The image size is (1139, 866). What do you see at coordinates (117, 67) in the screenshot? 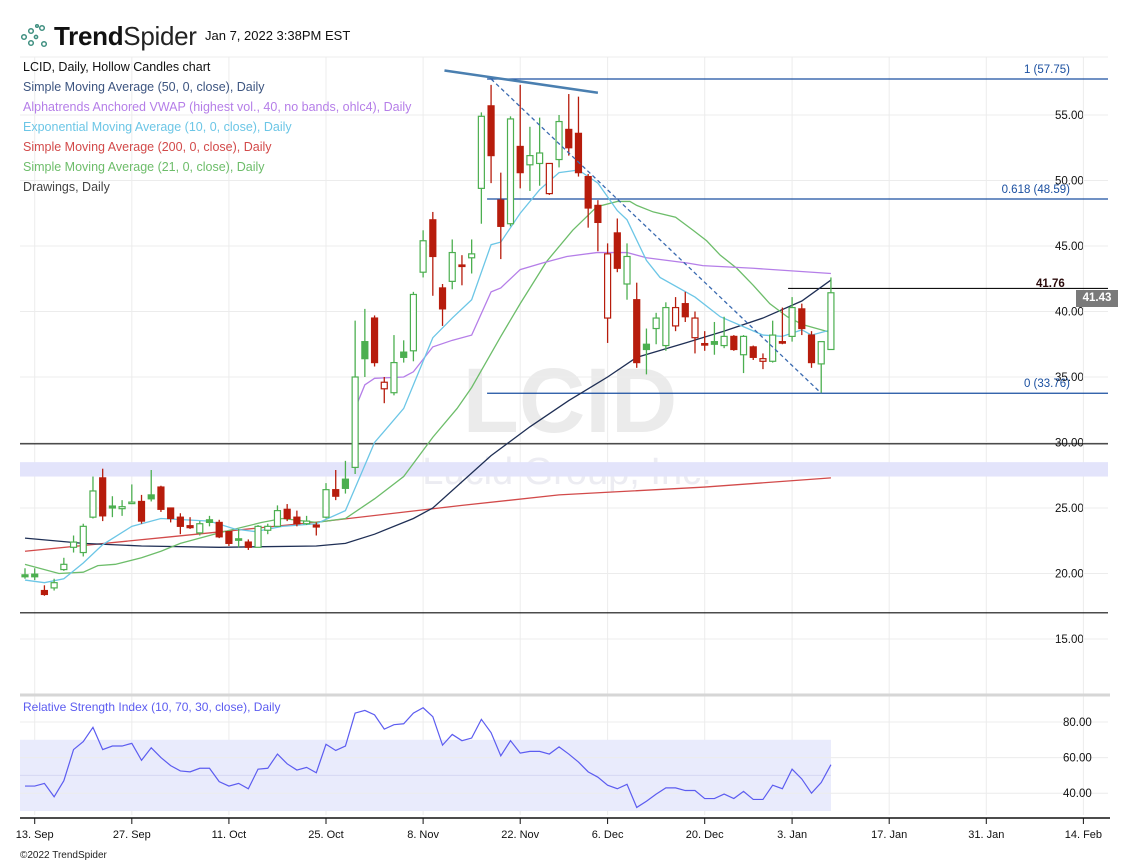
I see `chart-title: LCID, Daily, Hollow Candles chart` at bounding box center [117, 67].